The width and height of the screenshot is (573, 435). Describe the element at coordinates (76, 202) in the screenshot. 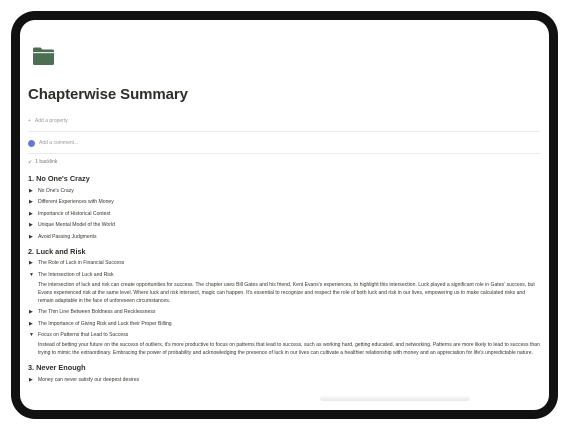

I see `toggle-label: Different Experiences with Money` at that location.